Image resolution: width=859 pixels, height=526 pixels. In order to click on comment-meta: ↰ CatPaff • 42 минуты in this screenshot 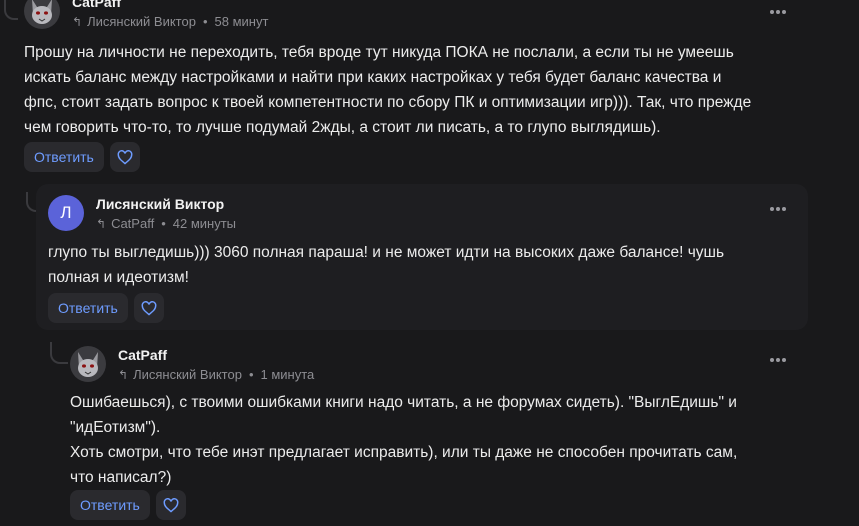, I will do `click(166, 224)`.